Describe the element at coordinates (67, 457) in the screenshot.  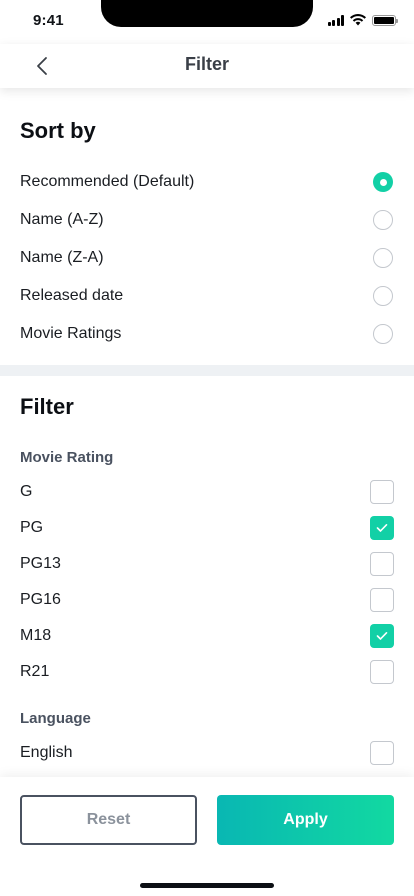
I see `movie-rating-group-title: Movie Rating` at that location.